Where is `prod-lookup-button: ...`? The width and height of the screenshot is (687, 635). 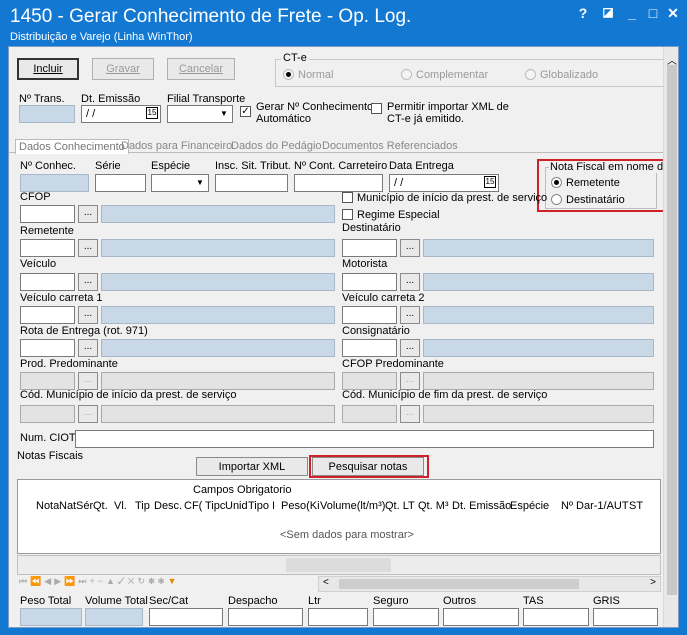
prod-lookup-button: ... is located at coordinates (88, 381).